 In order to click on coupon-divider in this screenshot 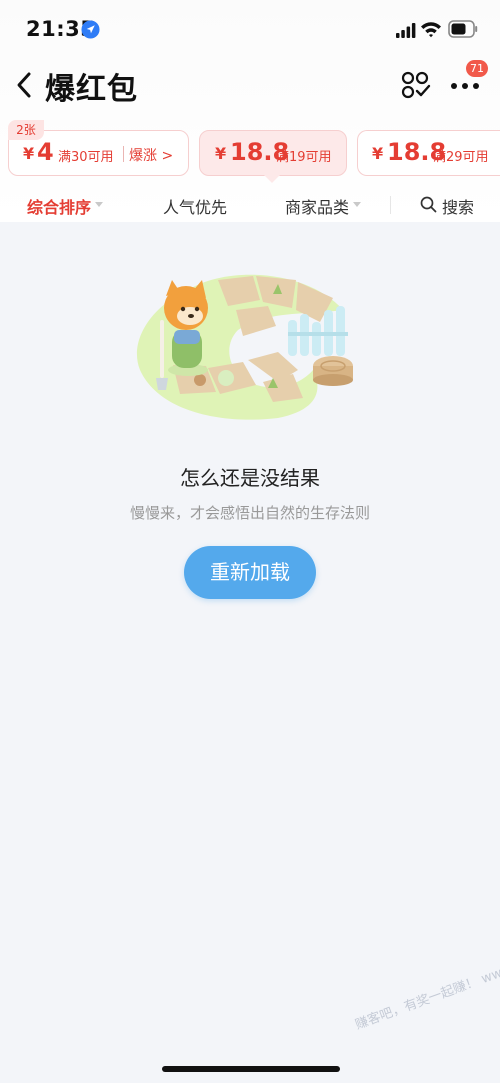, I will do `click(123, 154)`.